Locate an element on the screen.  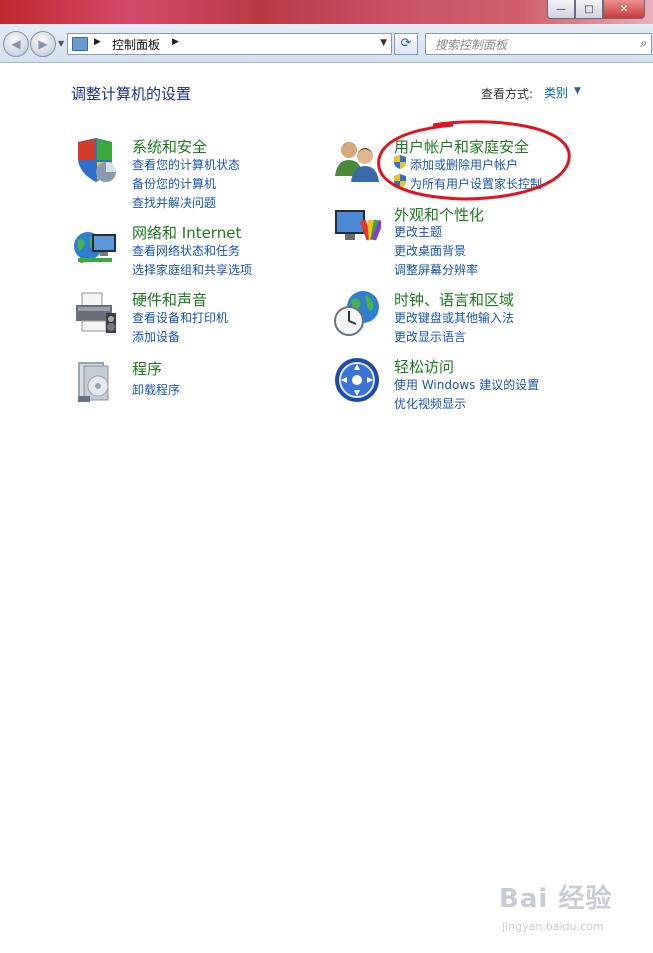
link-change-theme: 更改主题 is located at coordinates (418, 231).